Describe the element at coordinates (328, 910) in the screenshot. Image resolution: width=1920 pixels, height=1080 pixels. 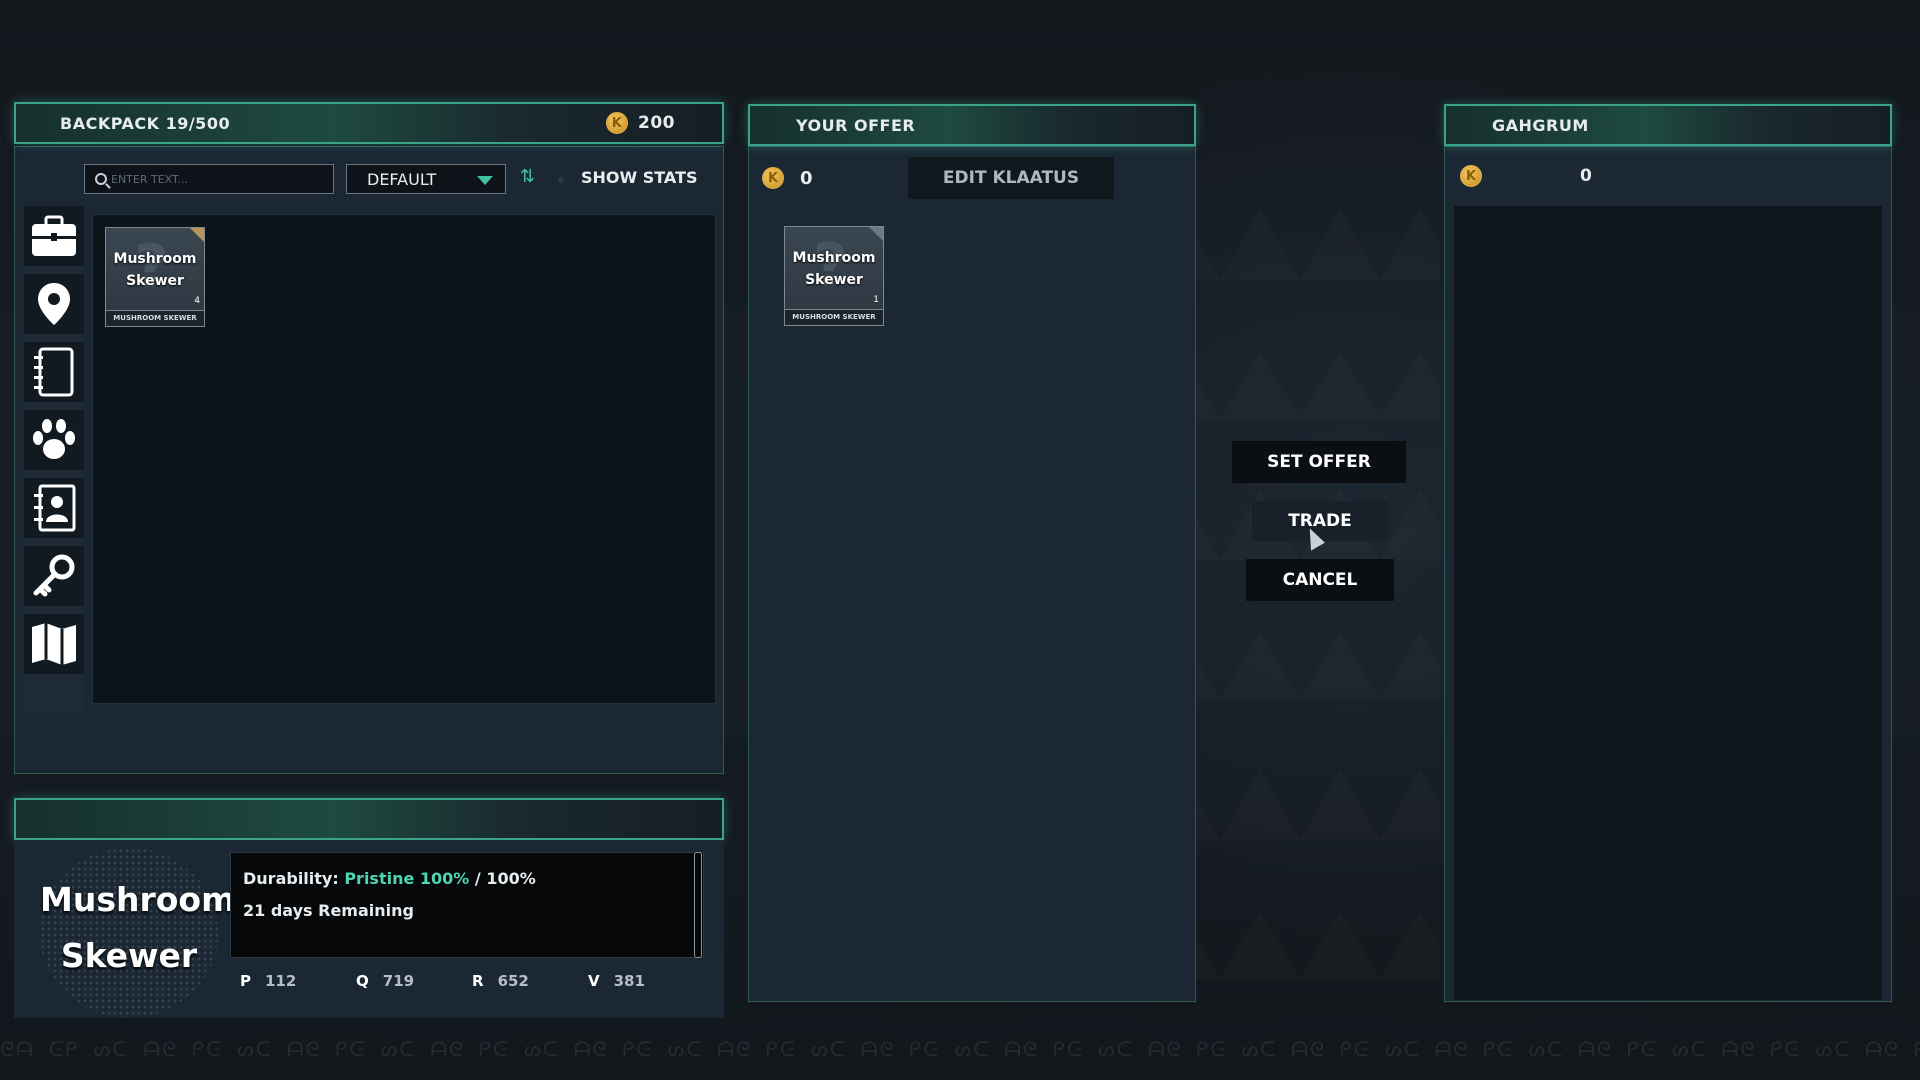
I see `remaining-time: 21 days Remaining` at that location.